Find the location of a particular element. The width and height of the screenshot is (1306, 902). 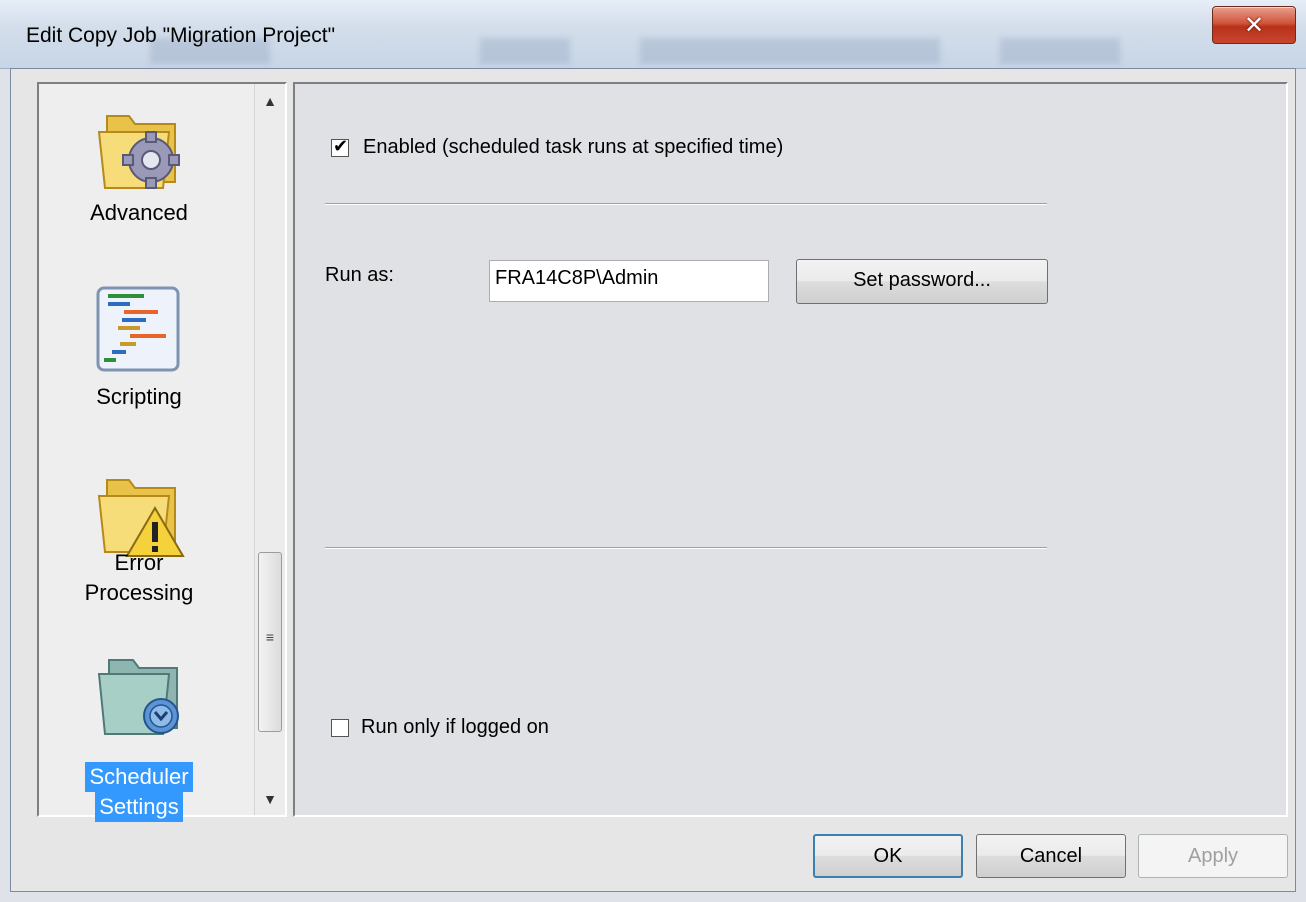

scroll-up-icon: ▲ is located at coordinates (270, 101).